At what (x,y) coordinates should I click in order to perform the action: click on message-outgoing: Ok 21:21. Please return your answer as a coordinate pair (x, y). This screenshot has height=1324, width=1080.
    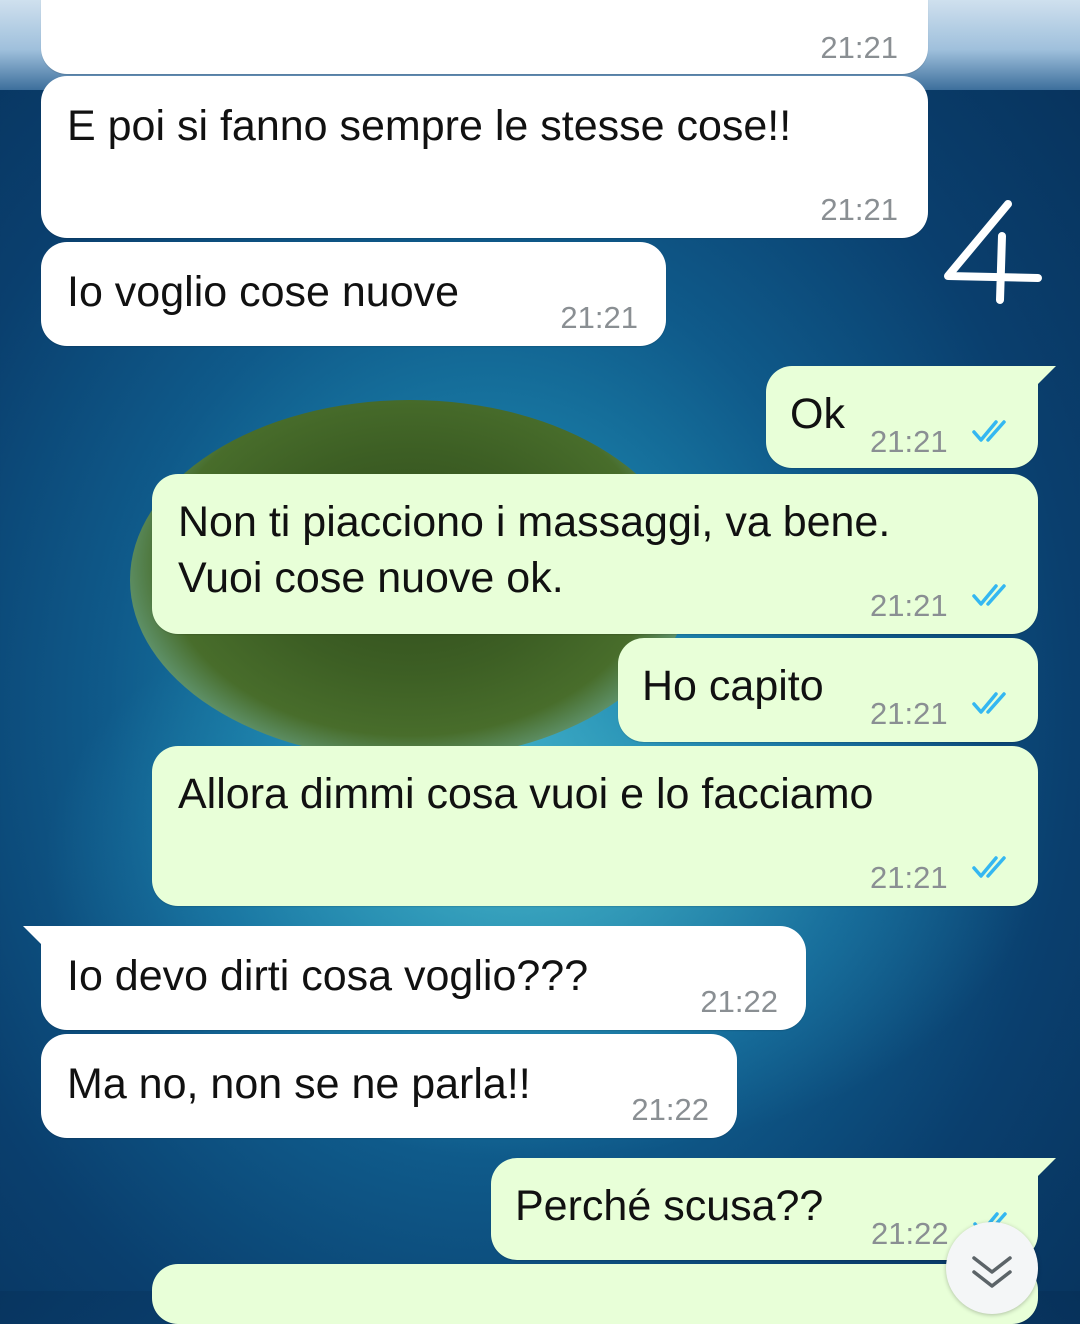
    Looking at the image, I should click on (911, 417).